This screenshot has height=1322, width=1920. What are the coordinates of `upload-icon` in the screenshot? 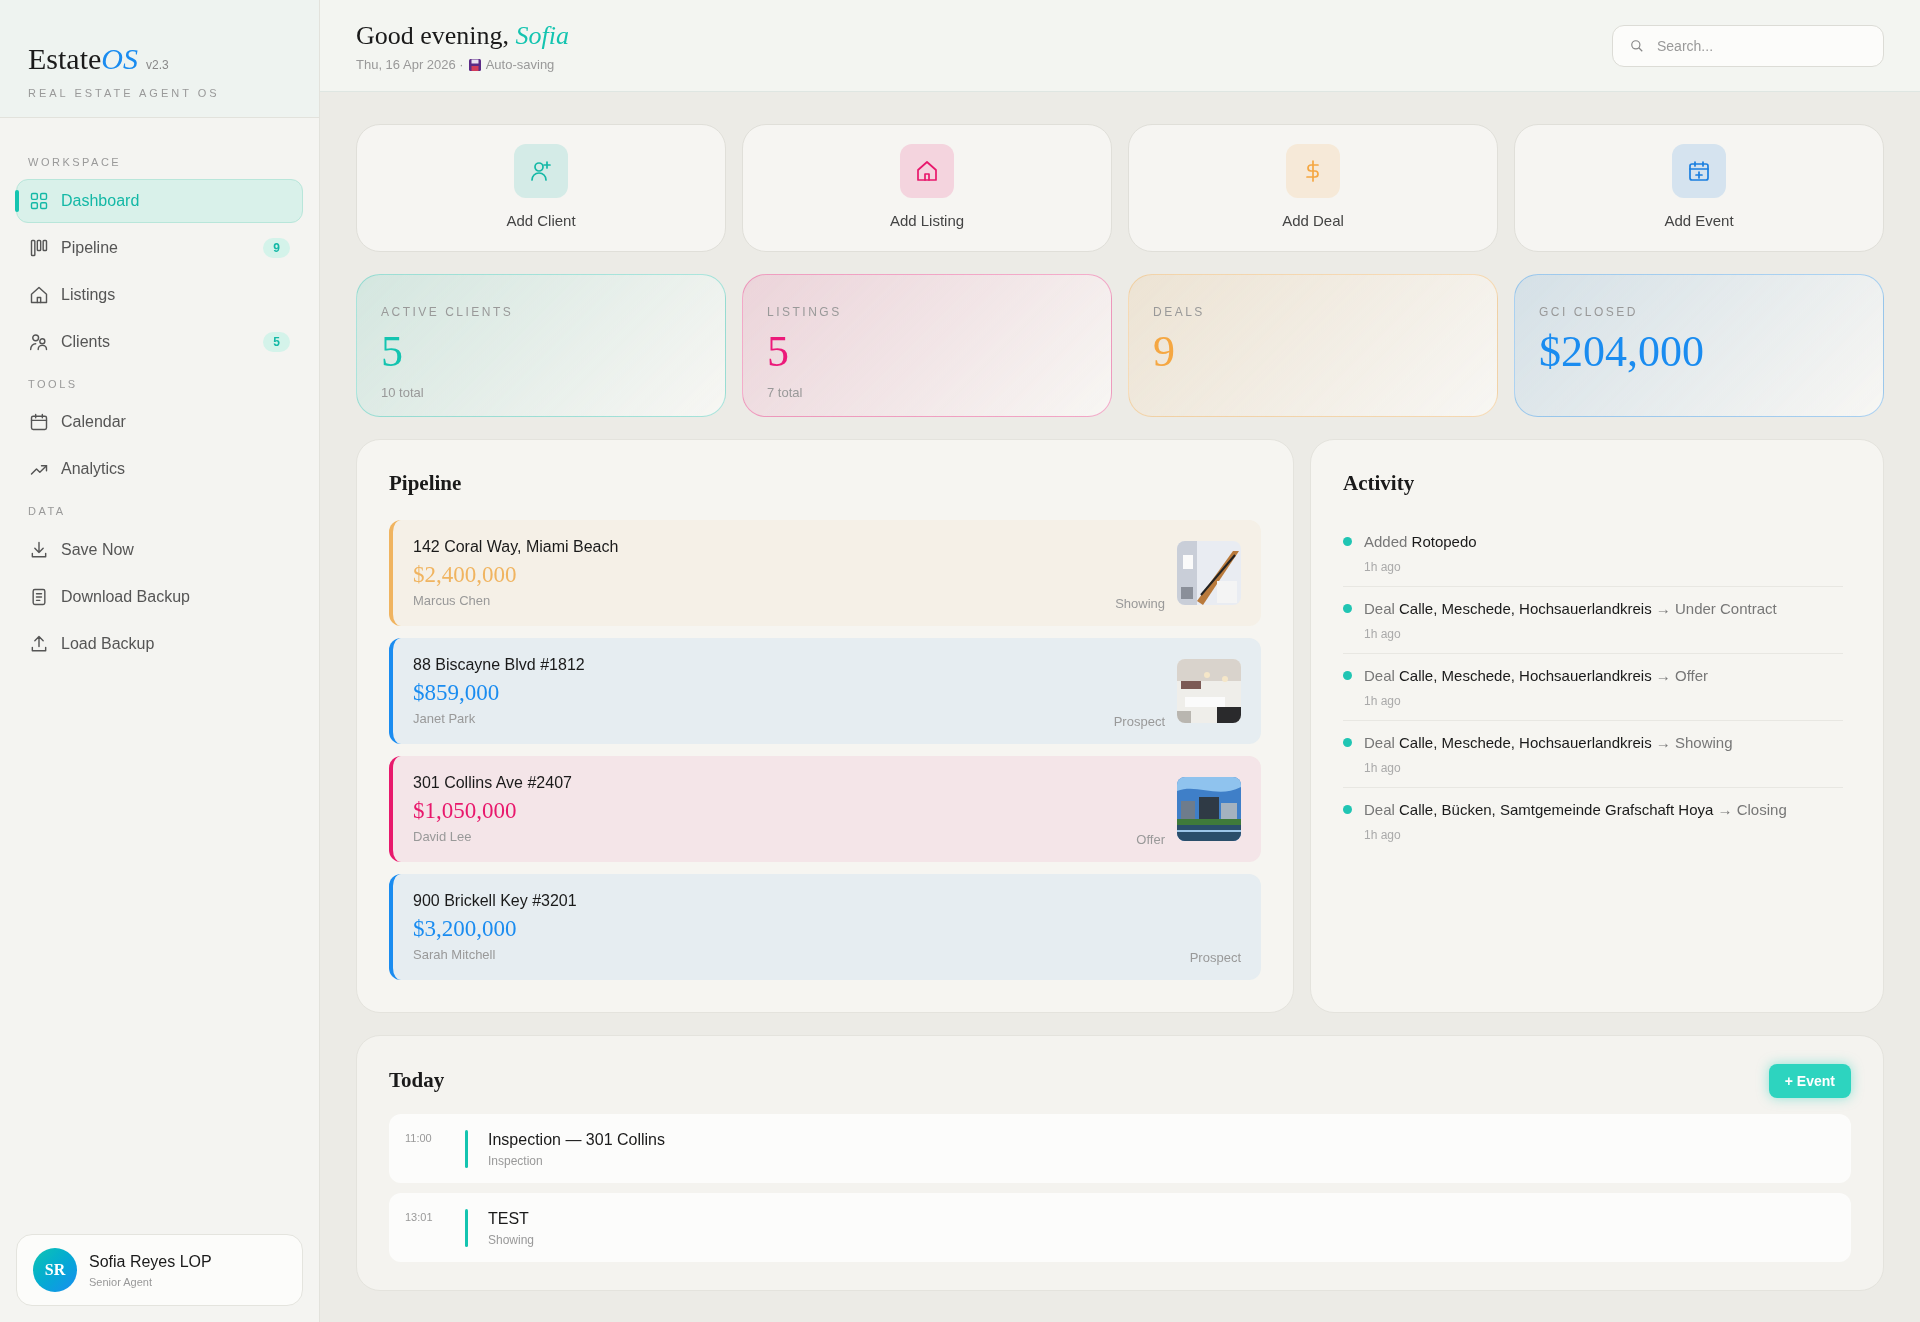 It's located at (39, 643).